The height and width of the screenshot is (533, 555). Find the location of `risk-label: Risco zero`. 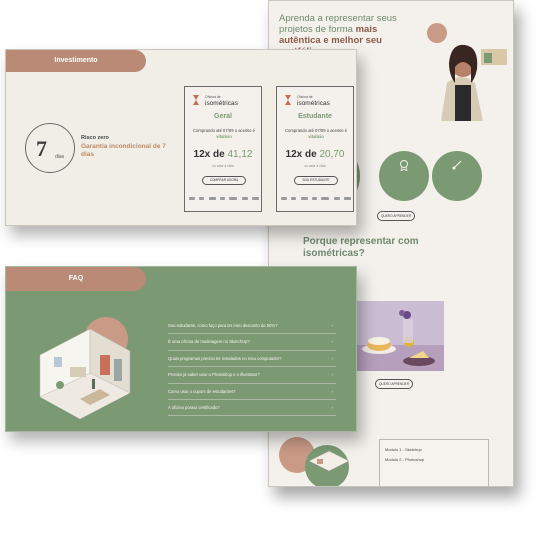

risk-label: Risco zero is located at coordinates (95, 138).